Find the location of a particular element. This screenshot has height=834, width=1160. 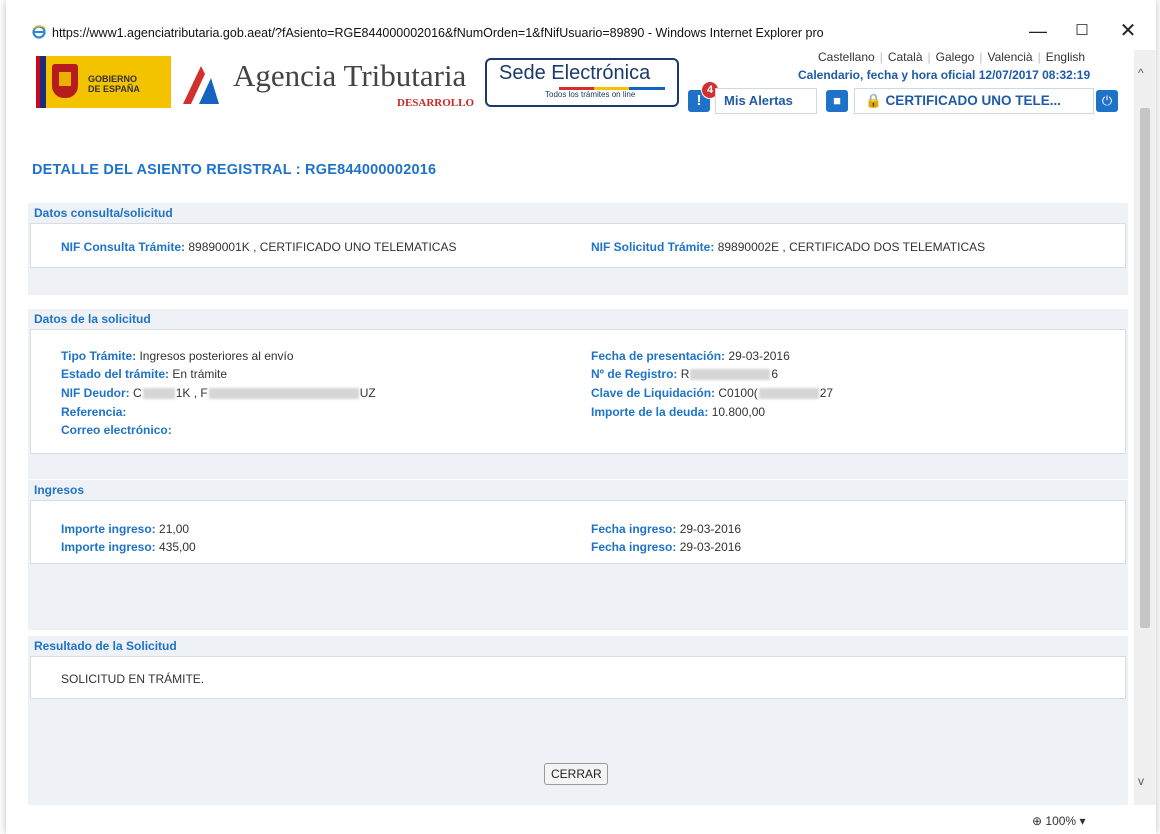

nif-consulta-value: 89890001K , CERTIFICADO UNO TELEMATICAS is located at coordinates (322, 247).